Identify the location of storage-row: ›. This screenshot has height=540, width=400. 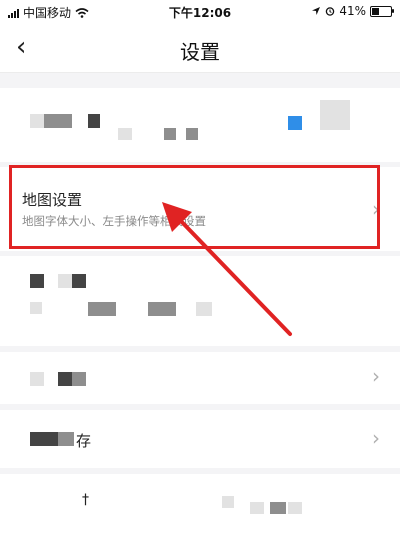
(200, 439).